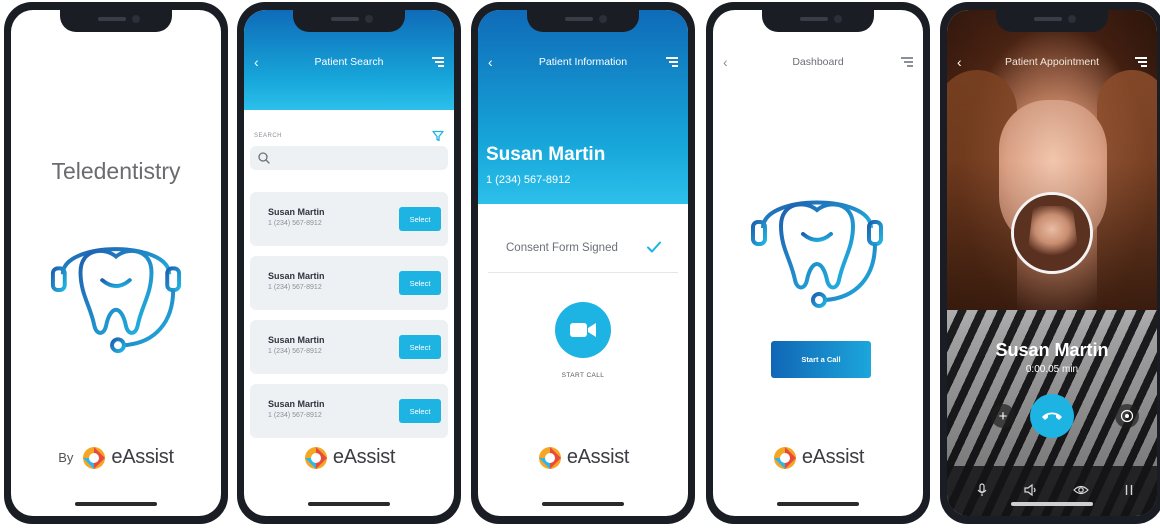  I want to click on page-title: Dashboard, so click(818, 62).